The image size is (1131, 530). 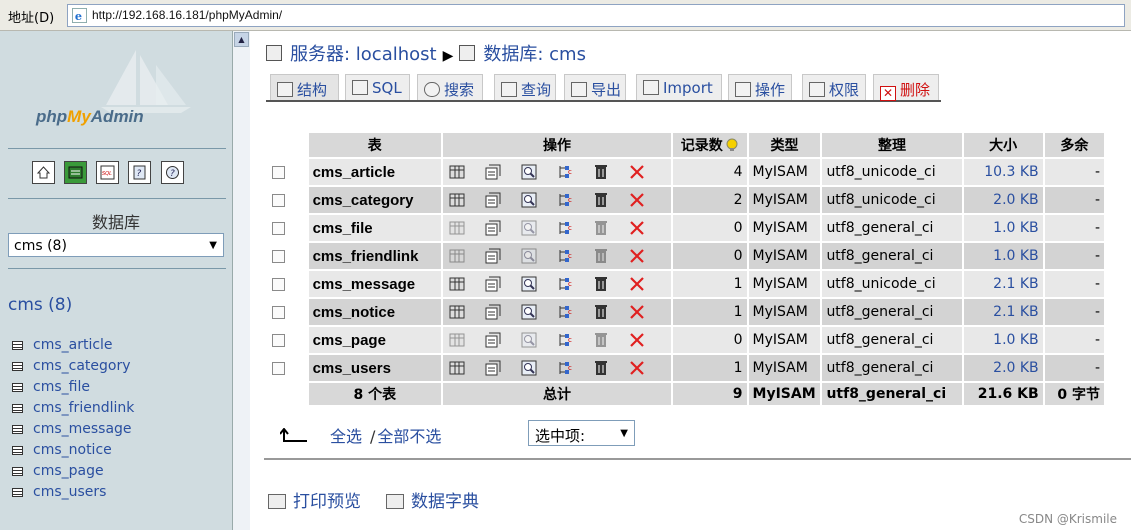 I want to click on table-name: cms_category, so click(x=375, y=200).